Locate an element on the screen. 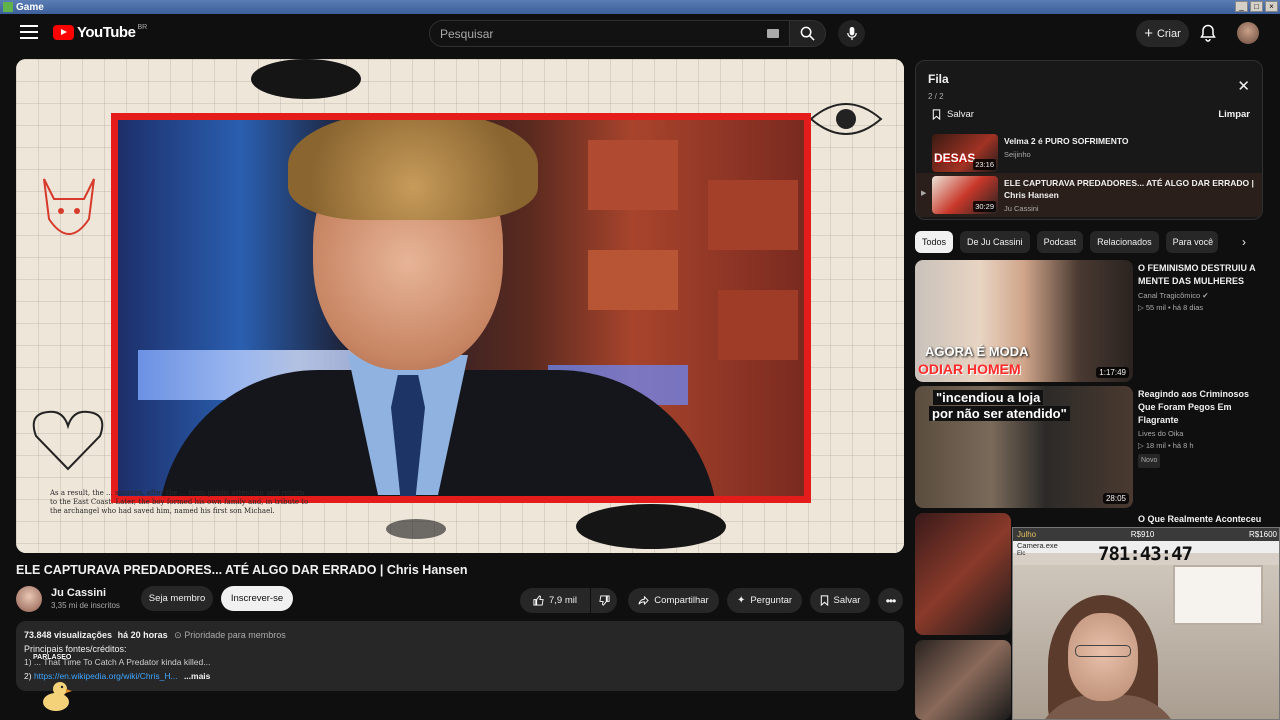 The height and width of the screenshot is (720, 1280). maximize-button: □ is located at coordinates (1256, 6).